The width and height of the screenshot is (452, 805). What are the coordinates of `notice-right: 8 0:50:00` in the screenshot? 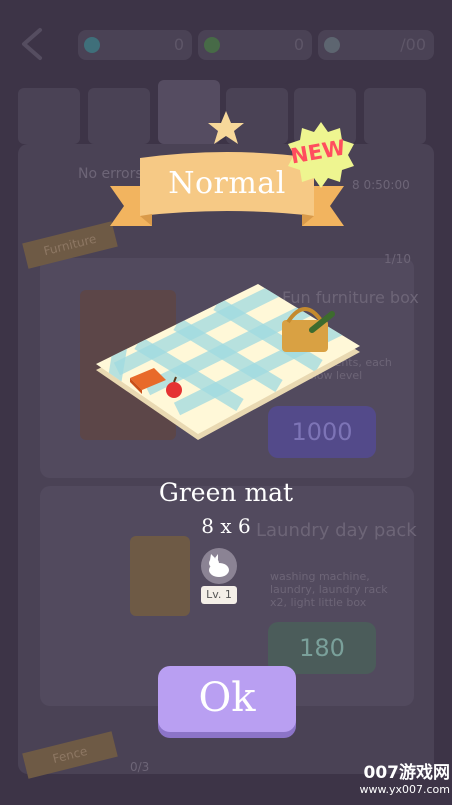 It's located at (381, 185).